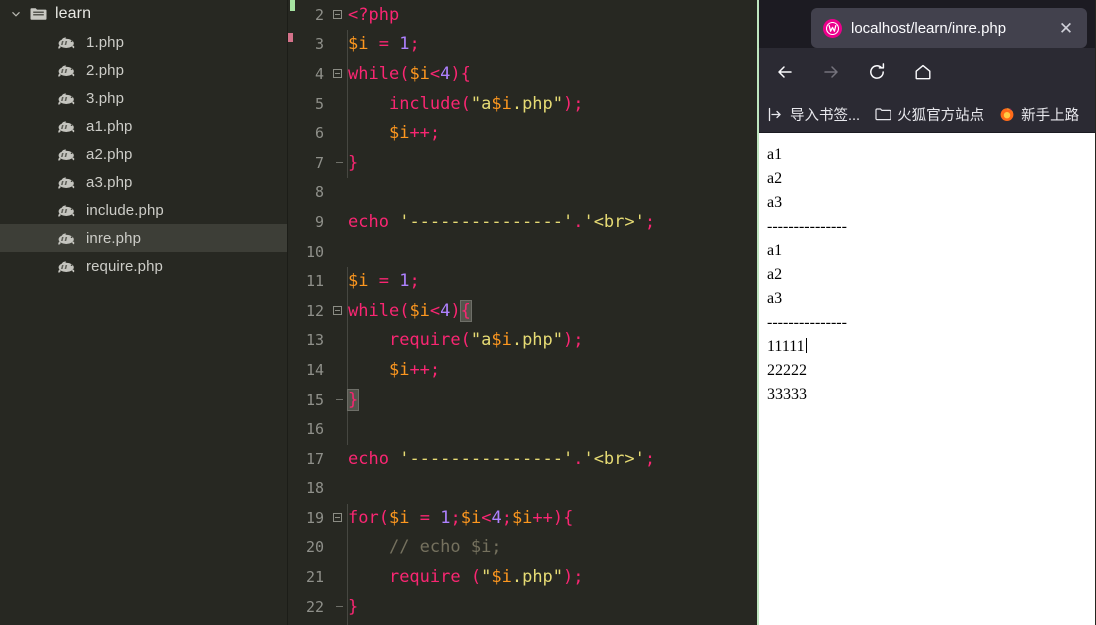 The image size is (1096, 625). I want to click on firefox-icon, so click(1006, 114).